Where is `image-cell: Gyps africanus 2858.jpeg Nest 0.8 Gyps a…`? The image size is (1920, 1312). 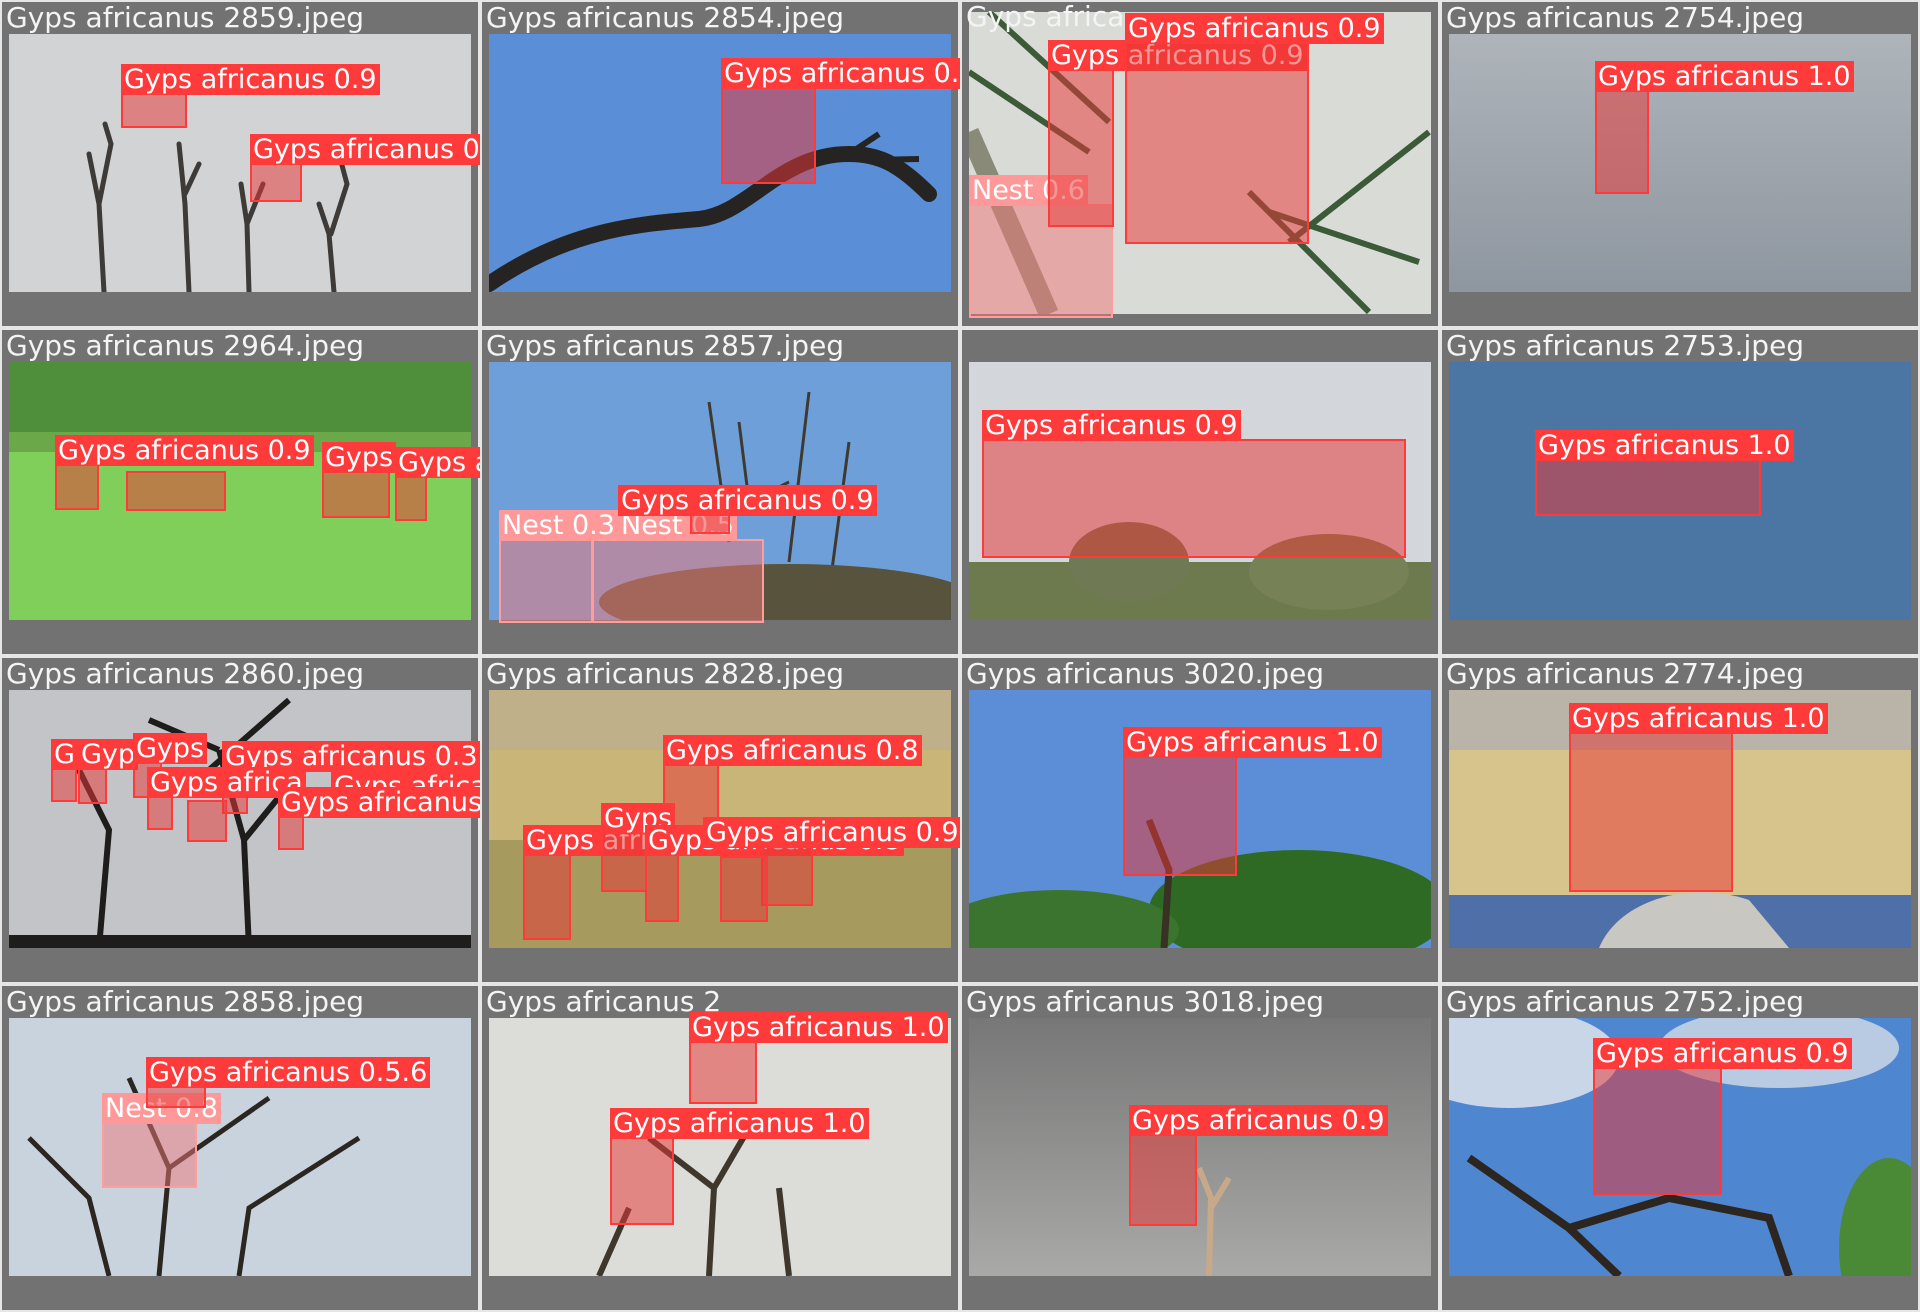 image-cell: Gyps africanus 2858.jpeg Nest 0.8 Gyps a… is located at coordinates (240, 1148).